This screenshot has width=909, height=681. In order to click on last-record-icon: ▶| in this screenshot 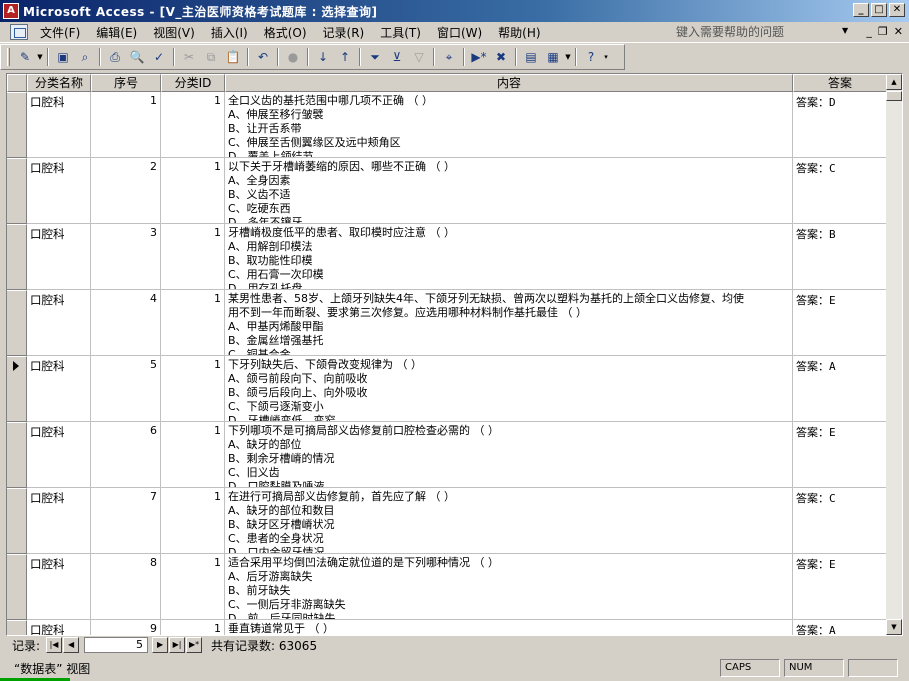, I will do `click(177, 645)`.